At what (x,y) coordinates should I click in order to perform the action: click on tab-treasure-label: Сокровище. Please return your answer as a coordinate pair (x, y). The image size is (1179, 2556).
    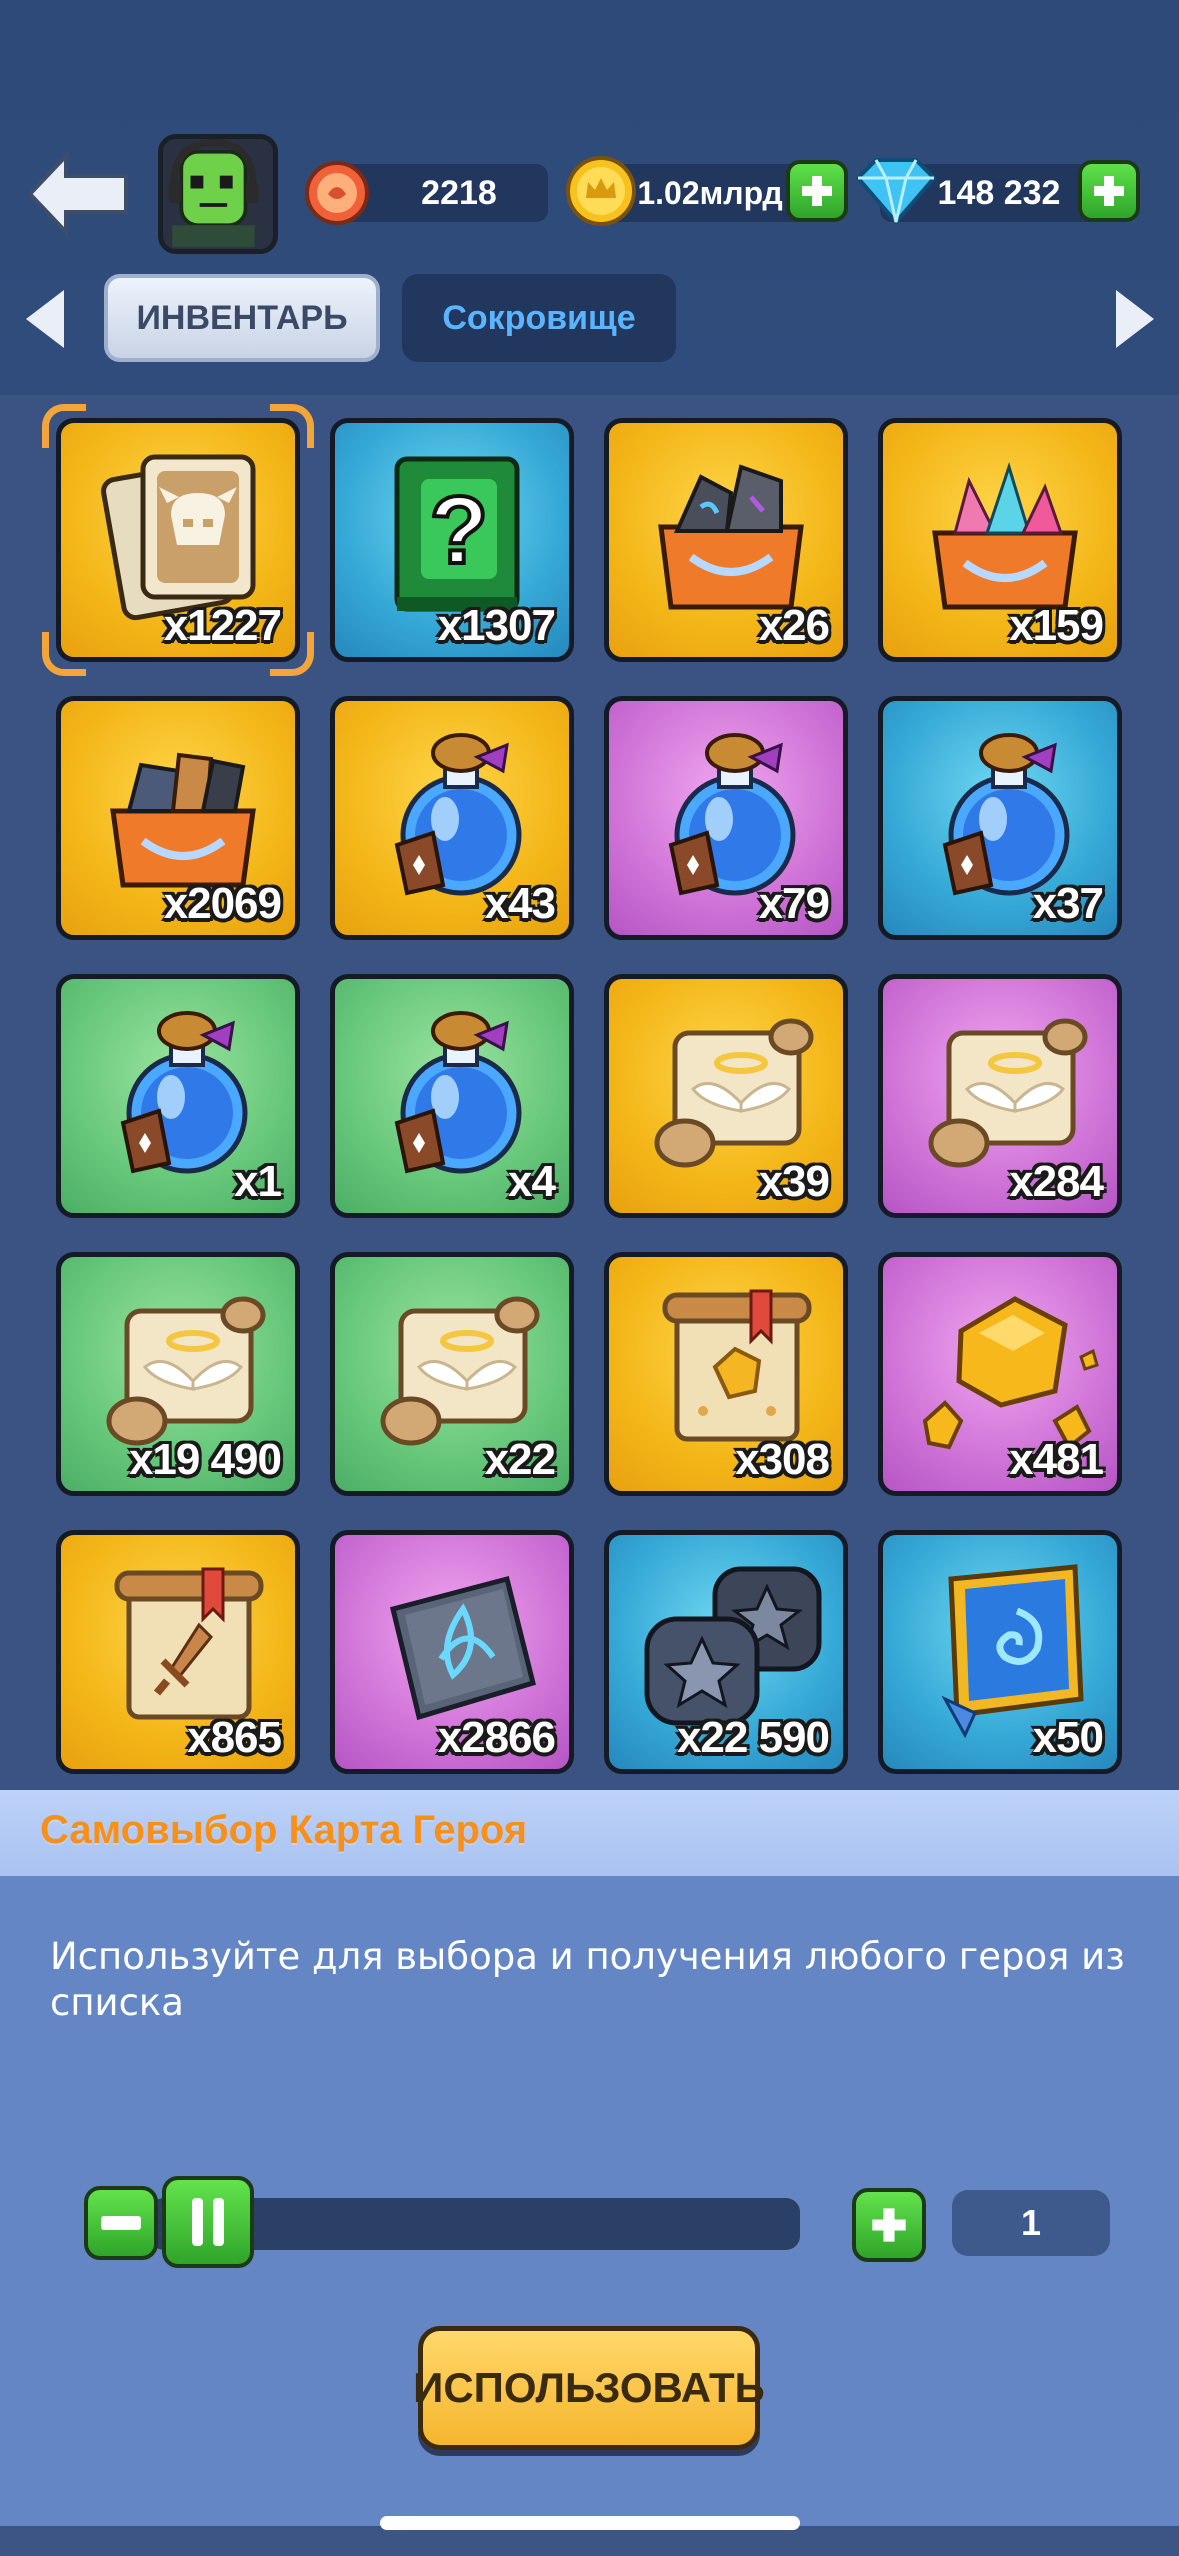
    Looking at the image, I should click on (539, 317).